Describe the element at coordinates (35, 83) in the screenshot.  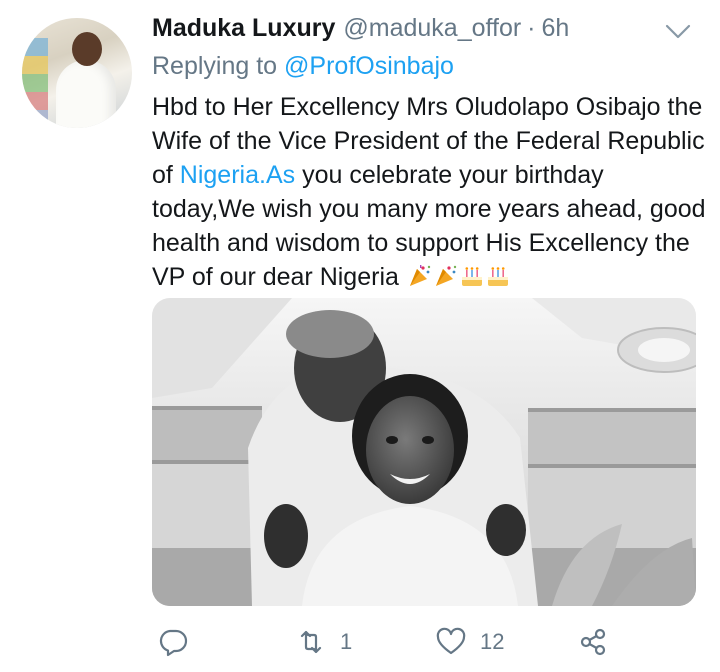
I see `avatar-background-shelf` at that location.